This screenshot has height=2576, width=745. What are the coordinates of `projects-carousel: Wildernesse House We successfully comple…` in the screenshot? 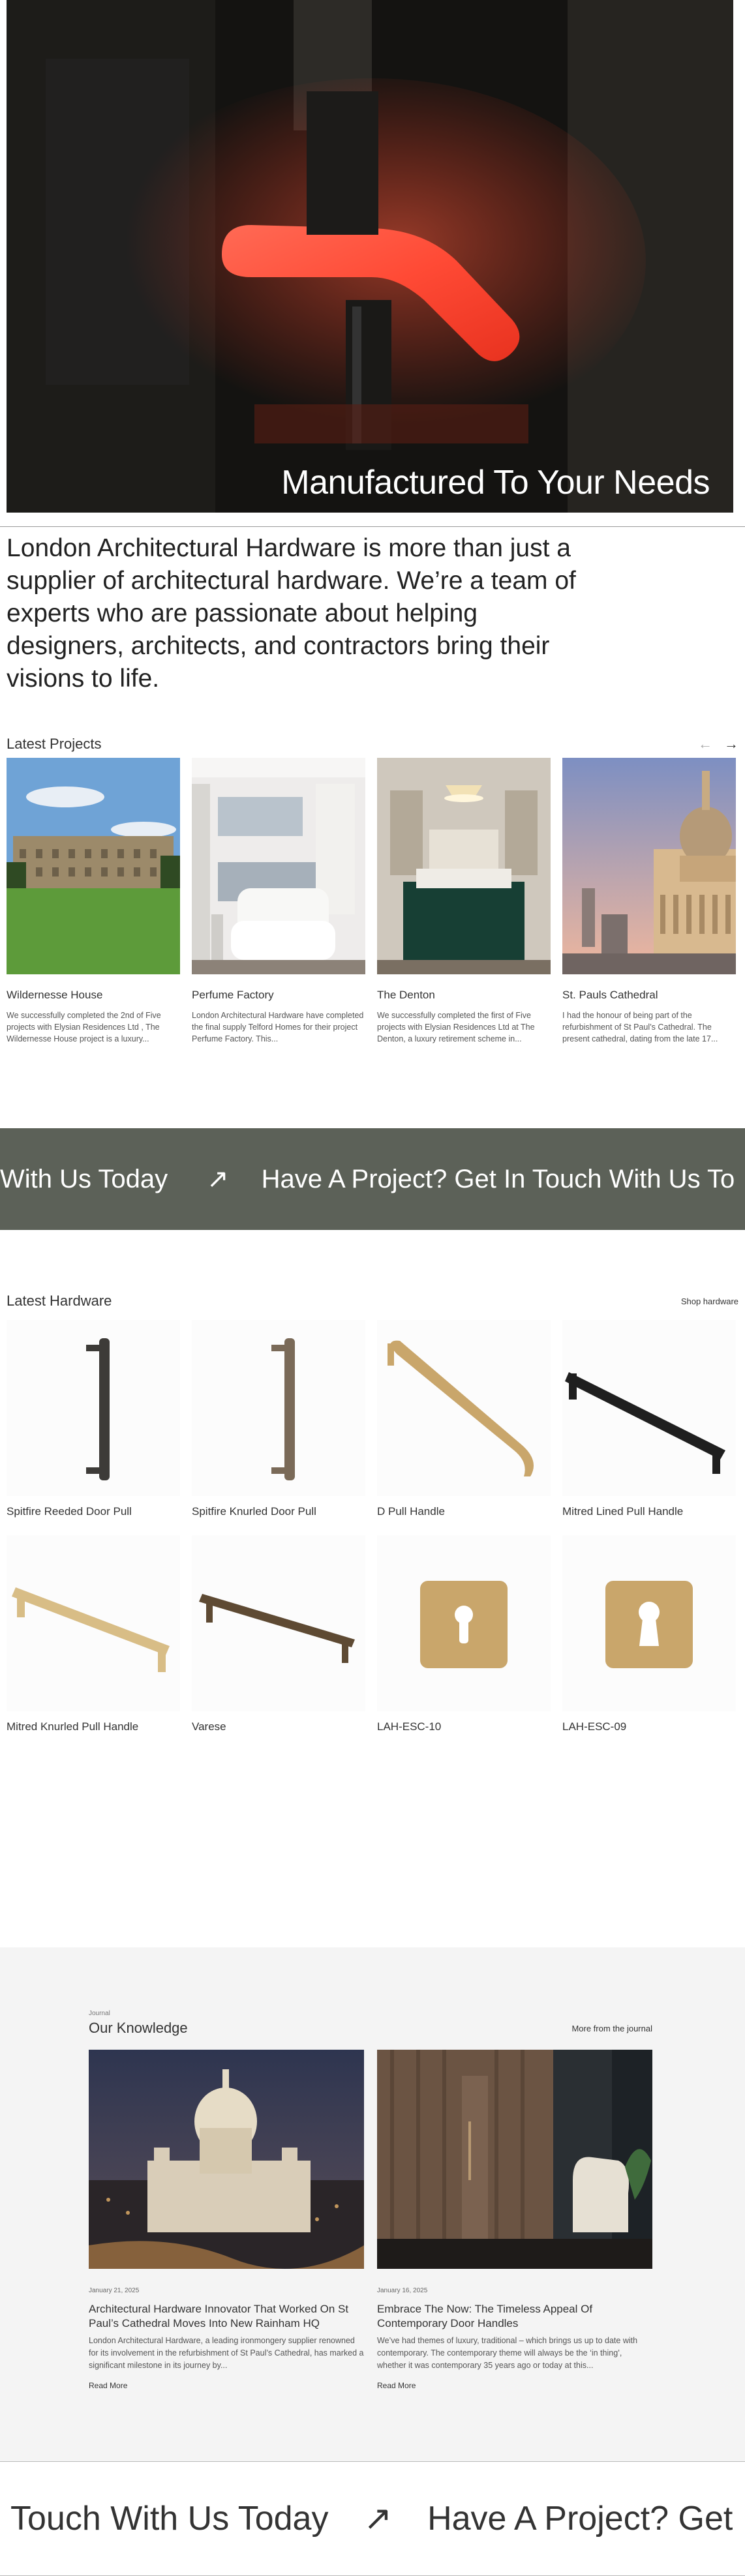 It's located at (372, 901).